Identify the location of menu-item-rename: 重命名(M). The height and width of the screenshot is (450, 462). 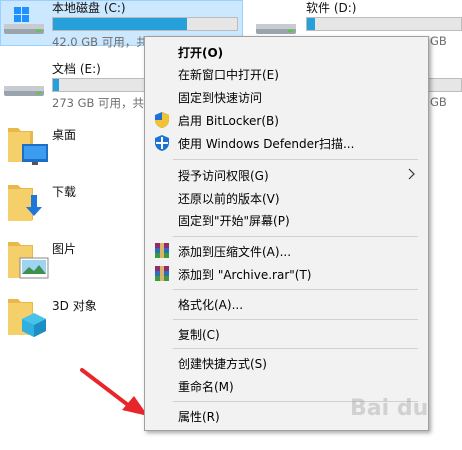
(286, 386).